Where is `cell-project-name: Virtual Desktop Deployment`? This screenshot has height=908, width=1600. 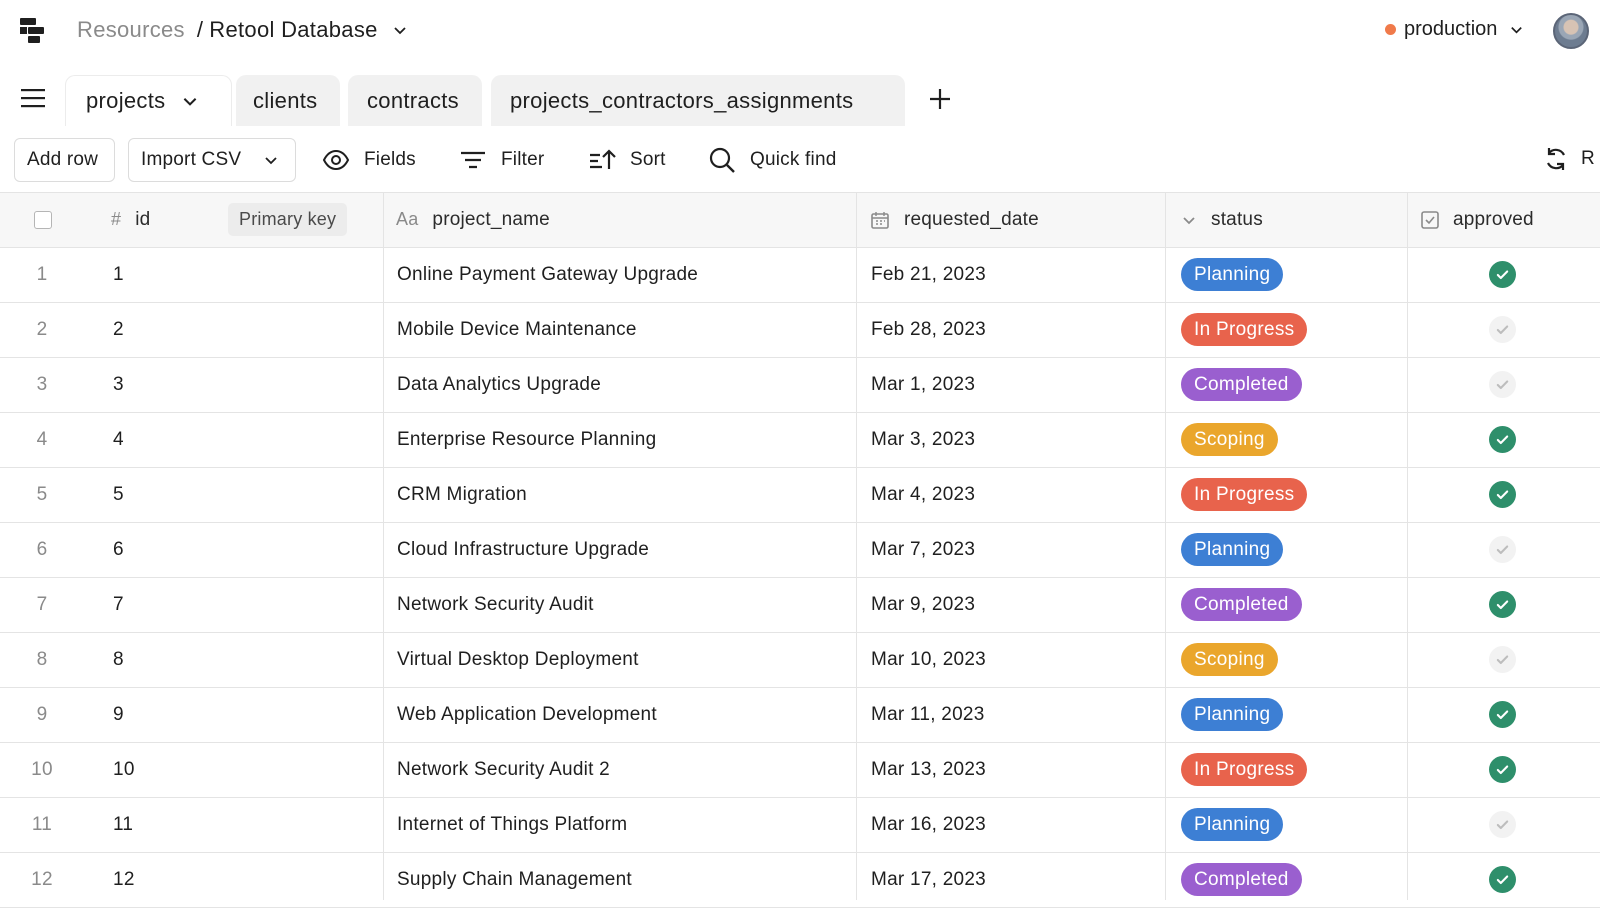
cell-project-name: Virtual Desktop Deployment is located at coordinates (518, 659).